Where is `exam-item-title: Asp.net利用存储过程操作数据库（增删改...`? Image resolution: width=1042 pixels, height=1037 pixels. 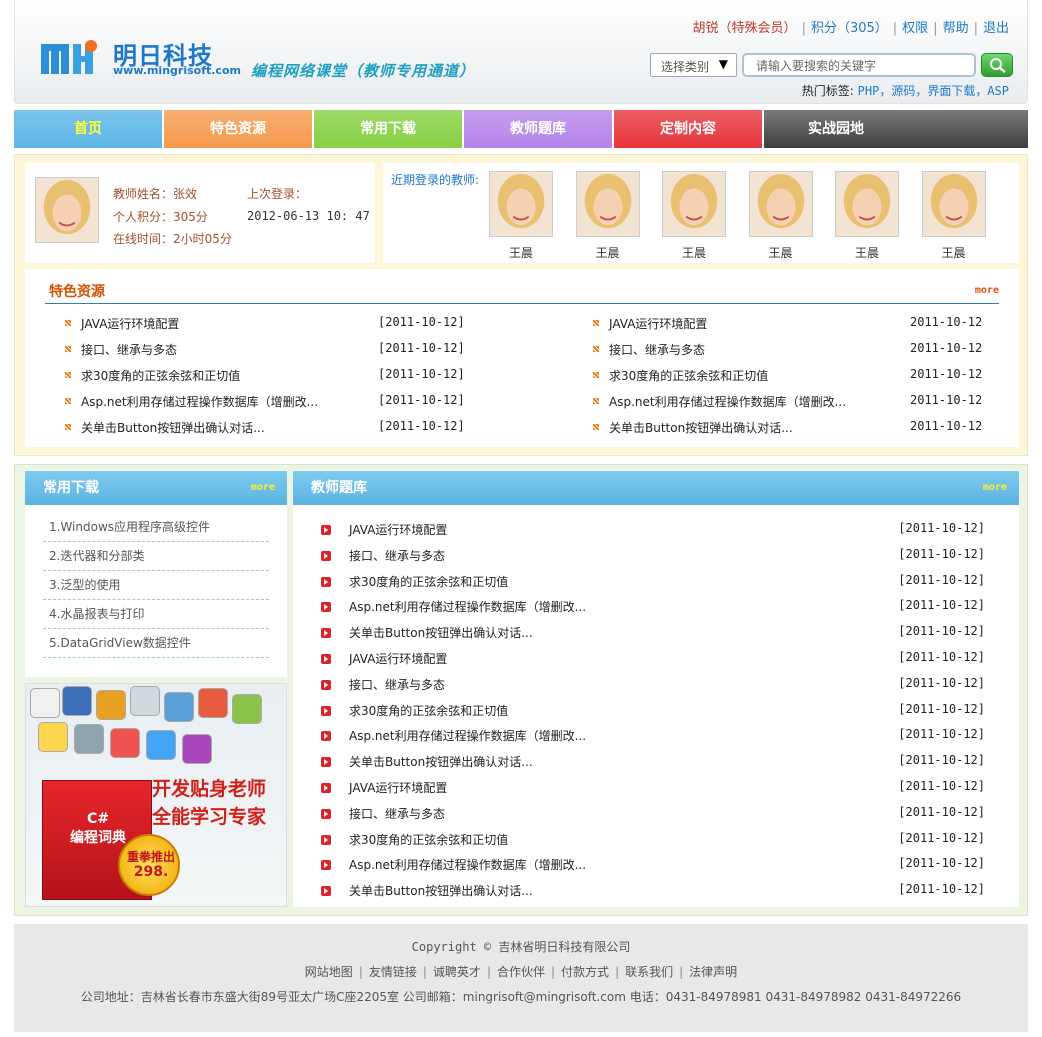 exam-item-title: Asp.net利用存储过程操作数据库（增删改... is located at coordinates (468, 865).